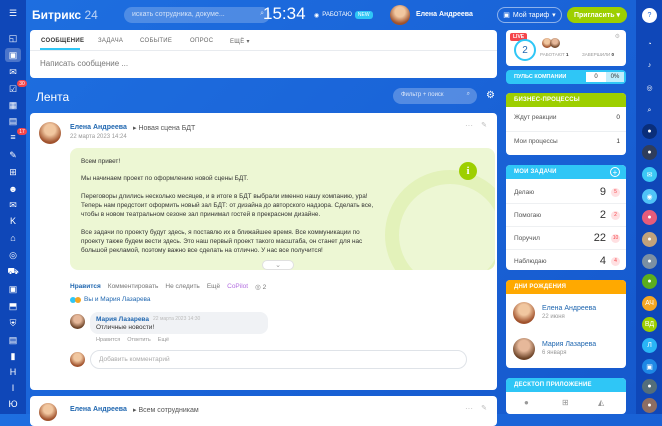 The image size is (662, 426). I want to click on add-comment-input: Добавить комментарий, so click(278, 359).